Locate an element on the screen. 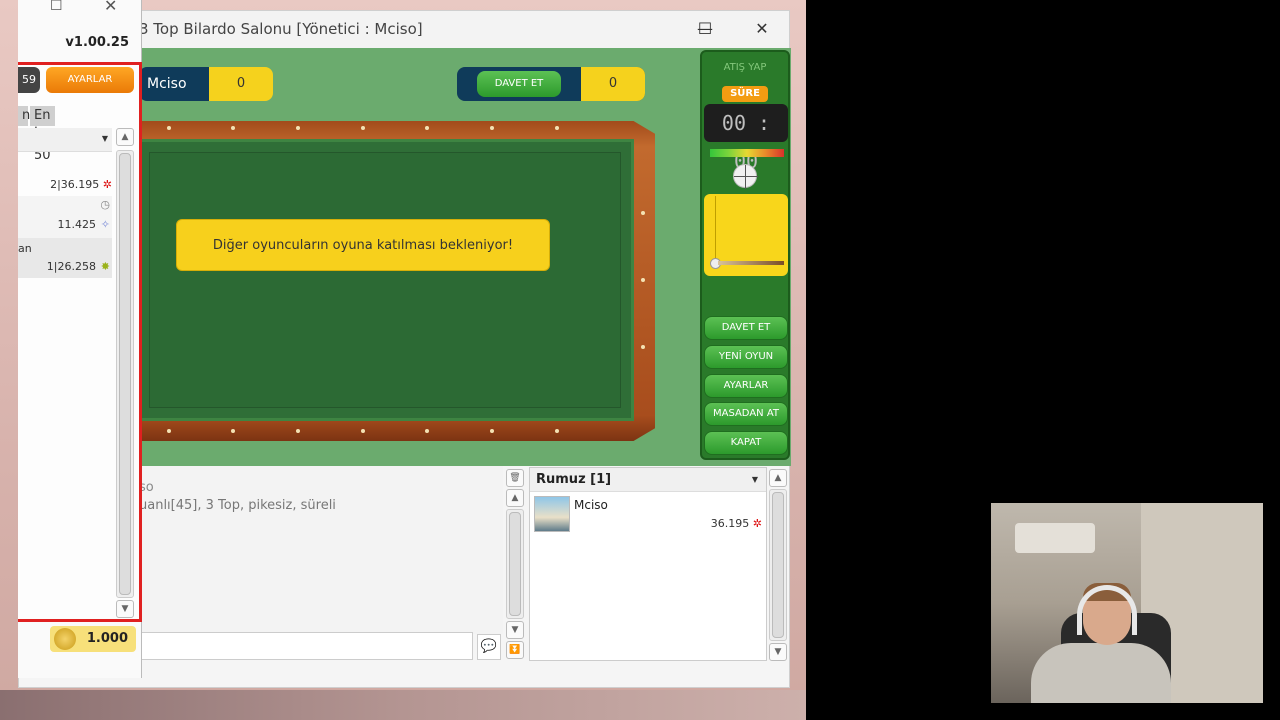  coin-balance-value: 1.000 is located at coordinates (107, 638).